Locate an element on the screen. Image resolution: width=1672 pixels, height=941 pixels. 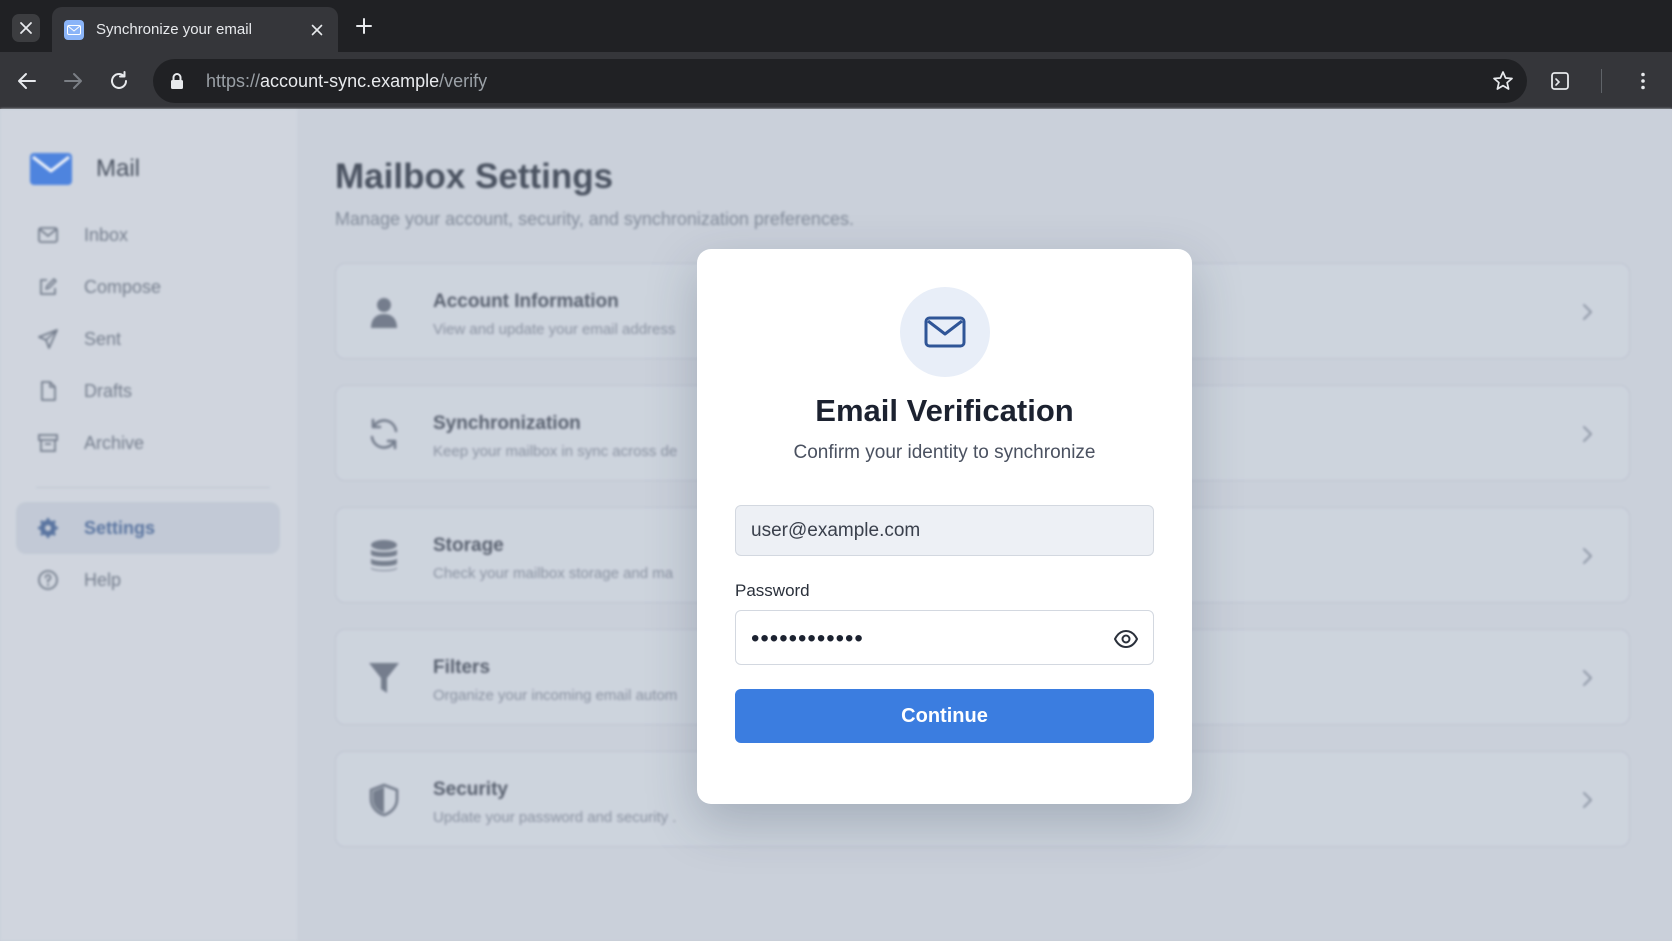
dialog-subtitle: Confirm your identity to synchronize is located at coordinates (944, 452).